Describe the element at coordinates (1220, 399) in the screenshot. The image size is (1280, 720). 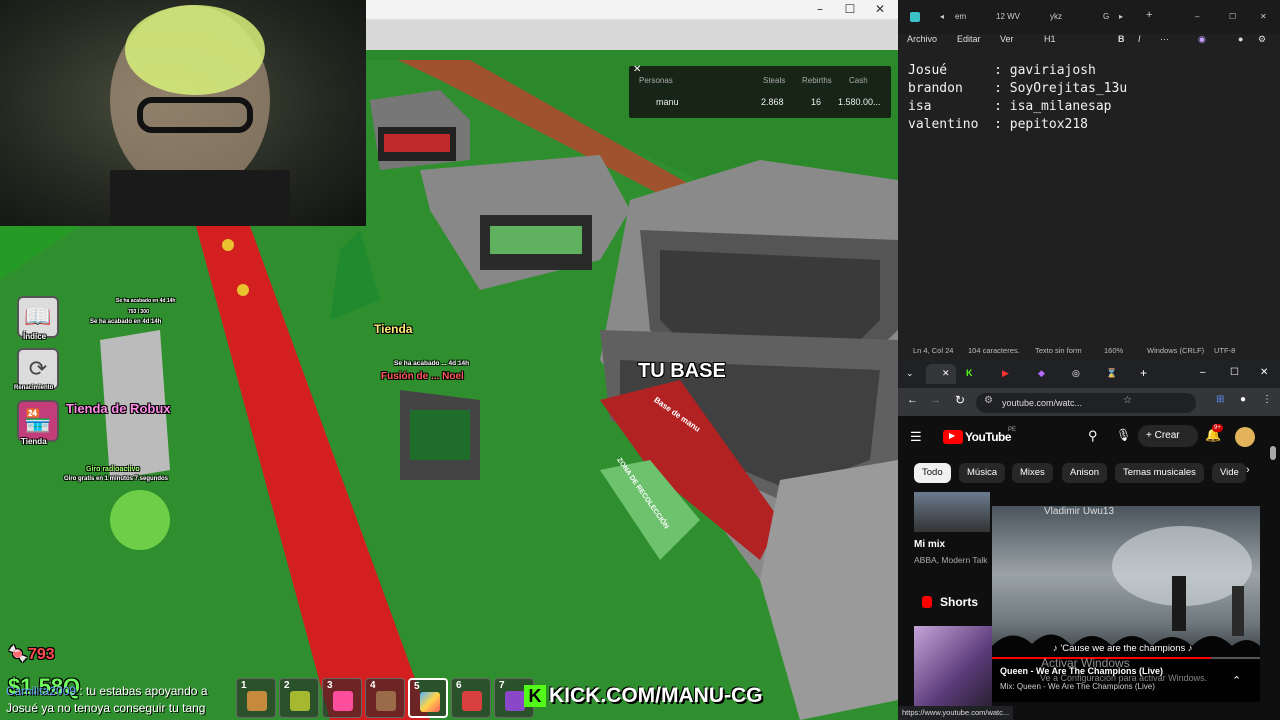
I see `translate-icon: ⊞` at that location.